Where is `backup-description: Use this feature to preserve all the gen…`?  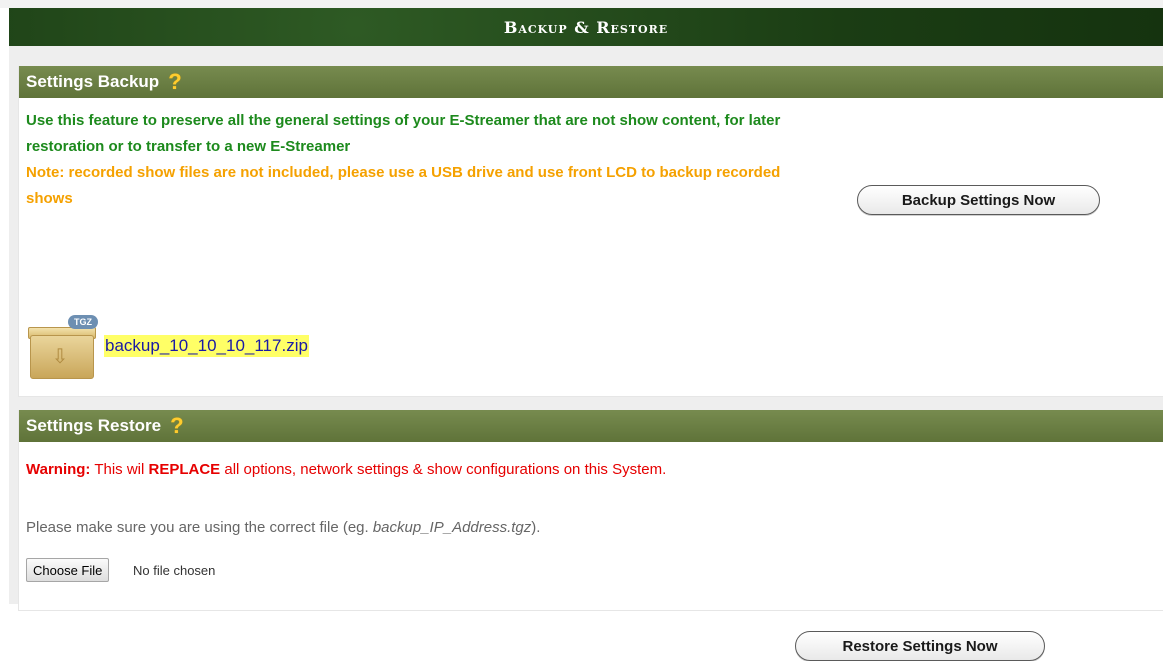
backup-description: Use this feature to preserve all the gen… is located at coordinates (403, 133).